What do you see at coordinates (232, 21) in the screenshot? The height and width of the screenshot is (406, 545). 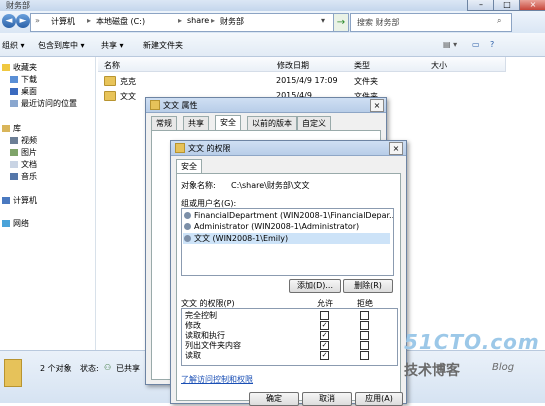 I see `breadcrumb-finance: 财务部` at bounding box center [232, 21].